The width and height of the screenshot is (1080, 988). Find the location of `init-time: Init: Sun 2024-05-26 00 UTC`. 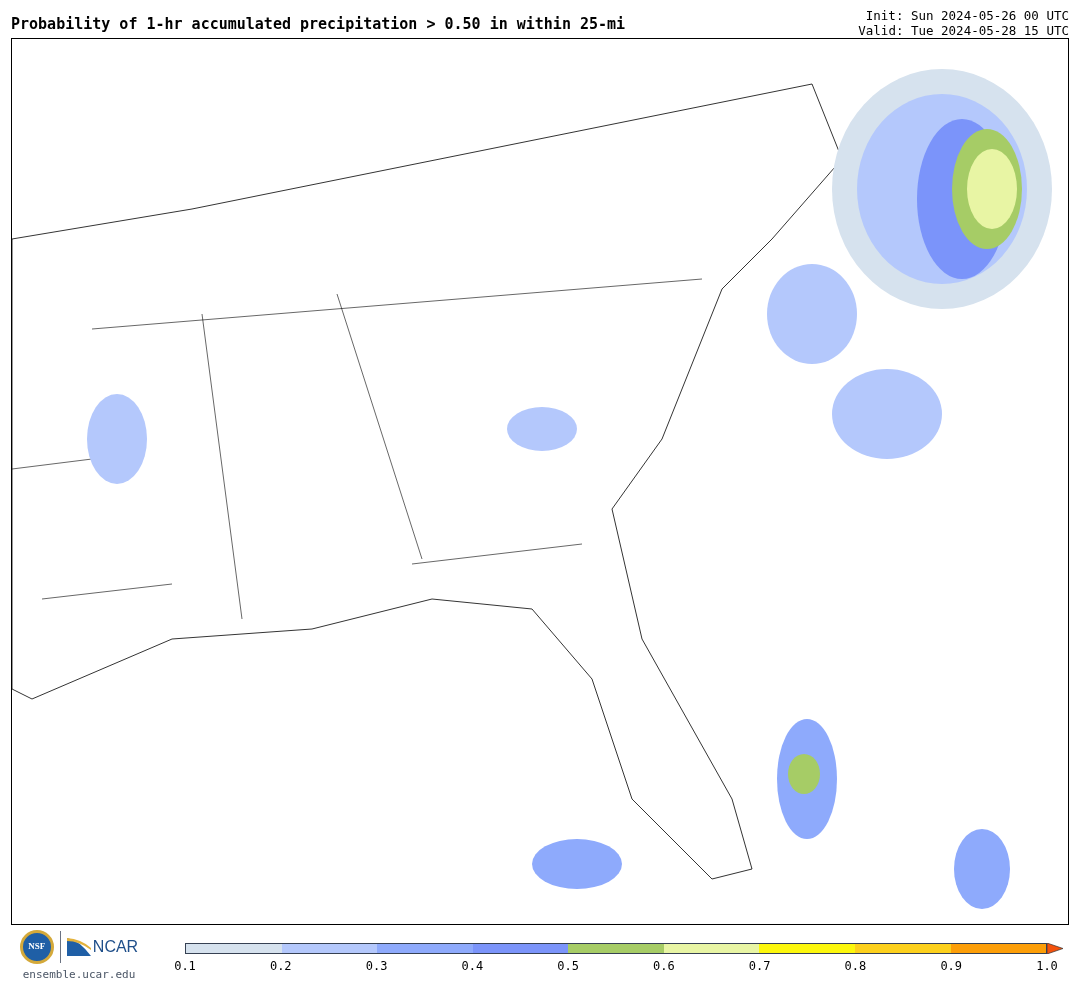

init-time: Init: Sun 2024-05-26 00 UTC is located at coordinates (967, 15).